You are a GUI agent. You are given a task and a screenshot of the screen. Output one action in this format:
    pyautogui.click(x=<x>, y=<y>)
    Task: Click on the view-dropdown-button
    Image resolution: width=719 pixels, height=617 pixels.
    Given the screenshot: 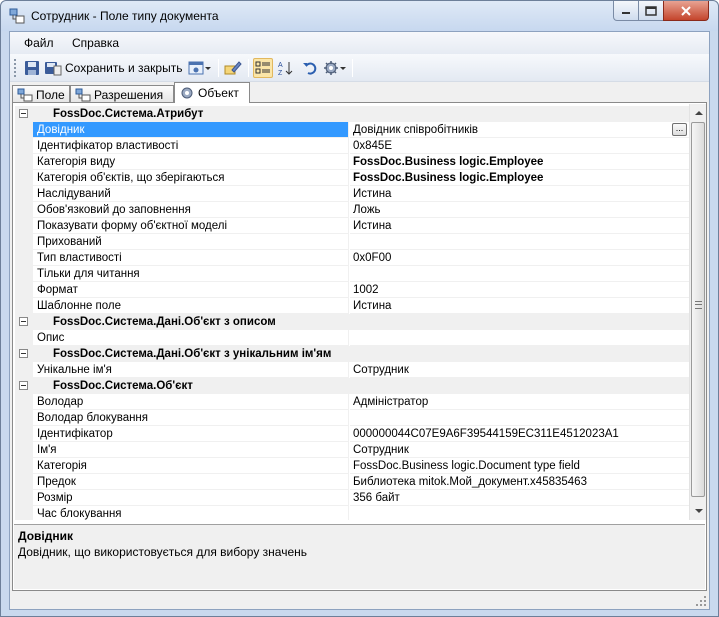 What is the action you would take?
    pyautogui.click(x=200, y=68)
    